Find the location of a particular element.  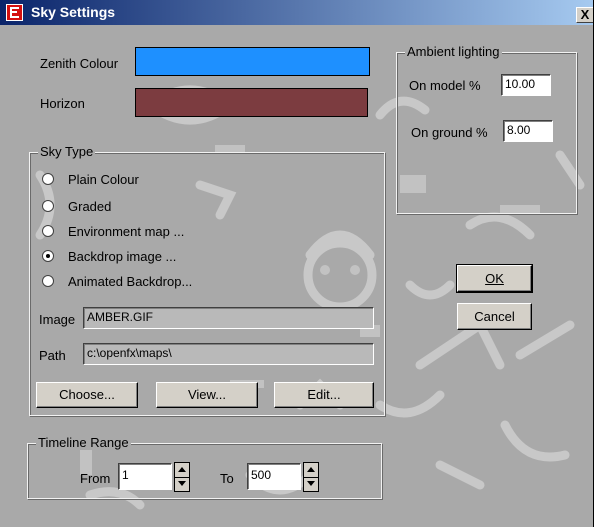

ambient-lighting-legend: Ambient lighting is located at coordinates (453, 51).